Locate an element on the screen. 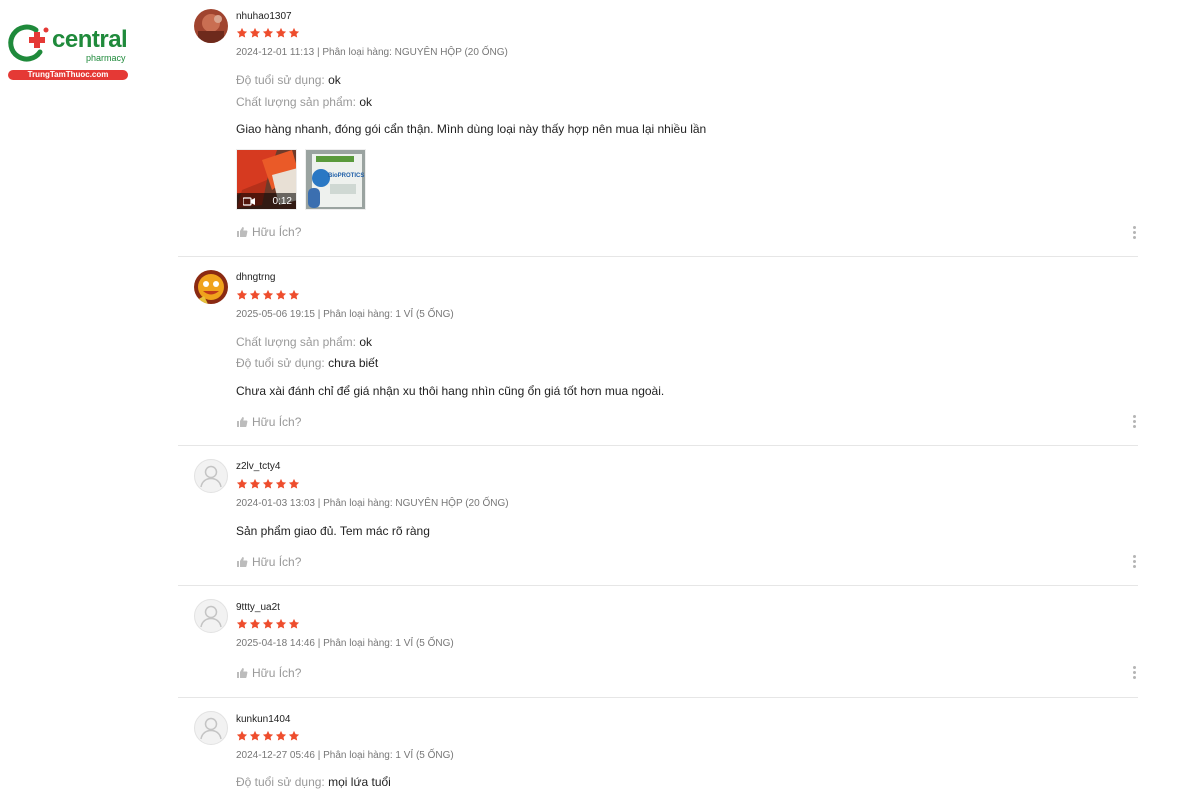 Image resolution: width=1200 pixels, height=800 pixels. review-username: dhngtrng is located at coordinates (255, 277).